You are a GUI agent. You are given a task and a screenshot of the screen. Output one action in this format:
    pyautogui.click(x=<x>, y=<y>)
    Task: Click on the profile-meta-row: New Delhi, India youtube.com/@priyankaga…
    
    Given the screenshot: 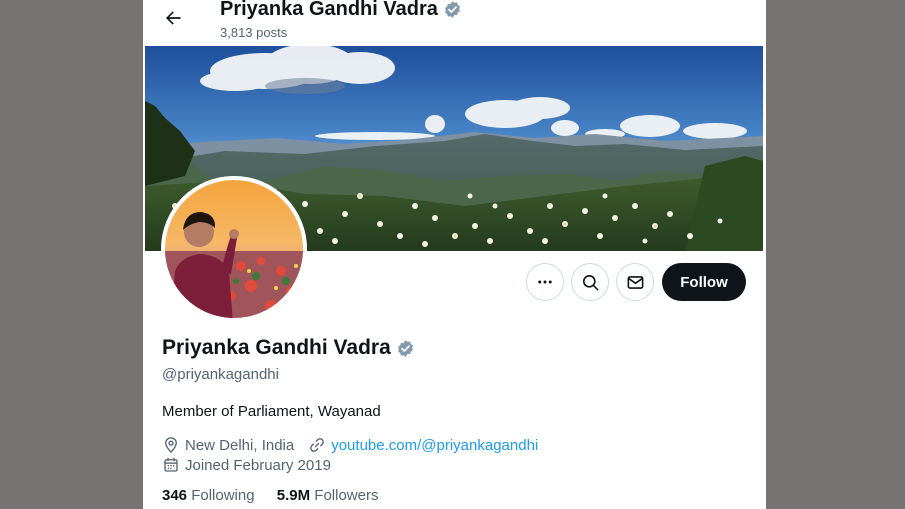 What is the action you would take?
    pyautogui.click(x=350, y=445)
    